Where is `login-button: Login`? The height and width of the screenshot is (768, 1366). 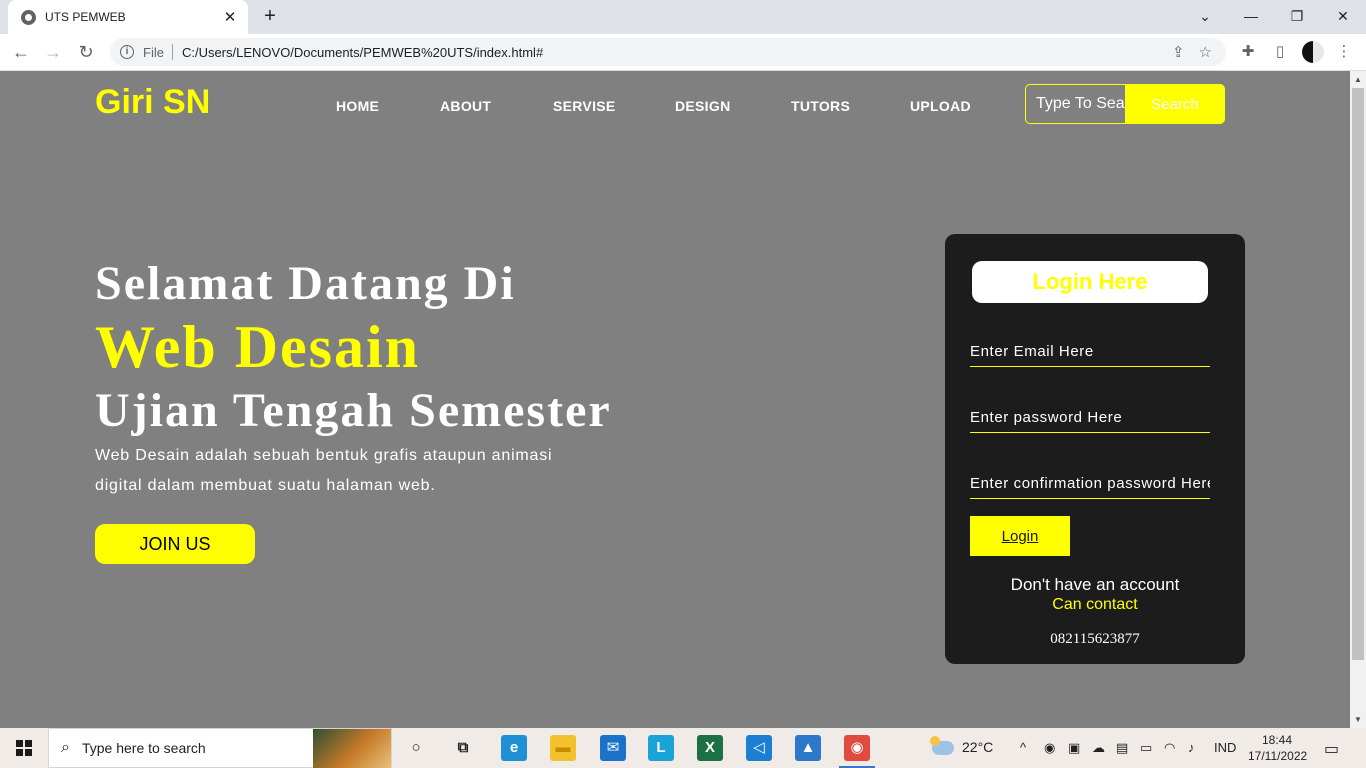
login-button: Login is located at coordinates (1020, 536).